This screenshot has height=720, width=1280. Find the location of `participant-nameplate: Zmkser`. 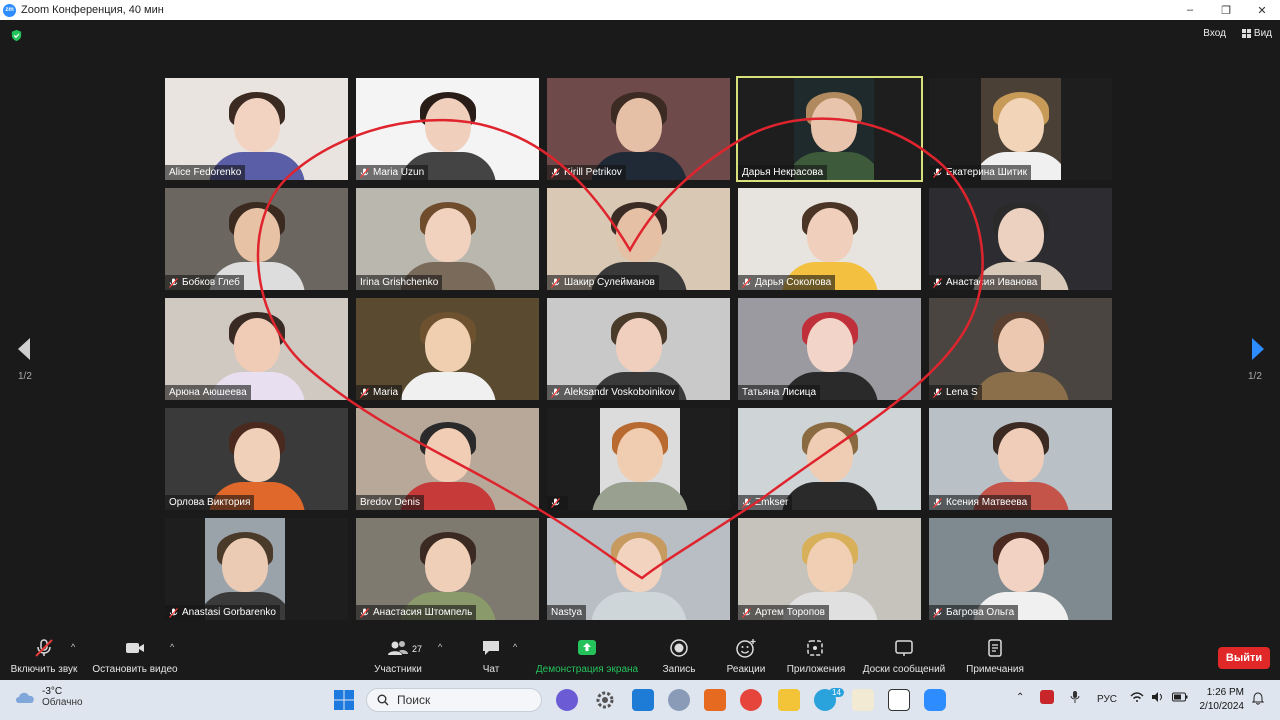

participant-nameplate: Zmkser is located at coordinates (765, 502).